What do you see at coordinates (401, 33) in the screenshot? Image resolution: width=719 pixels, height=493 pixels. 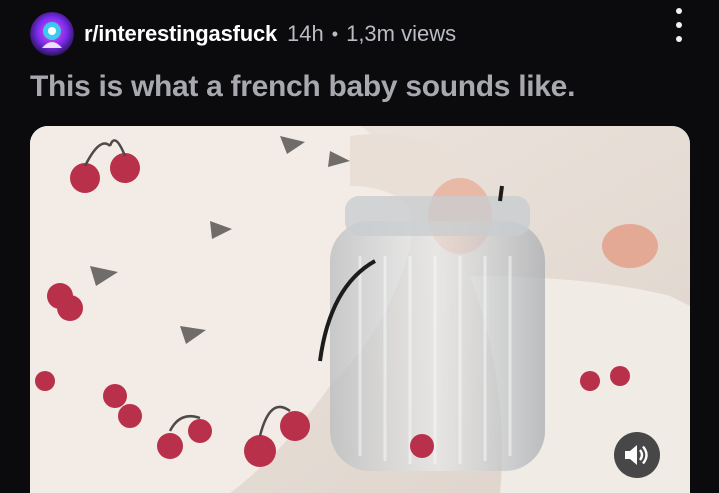 I see `view-count: 1,3m views` at bounding box center [401, 33].